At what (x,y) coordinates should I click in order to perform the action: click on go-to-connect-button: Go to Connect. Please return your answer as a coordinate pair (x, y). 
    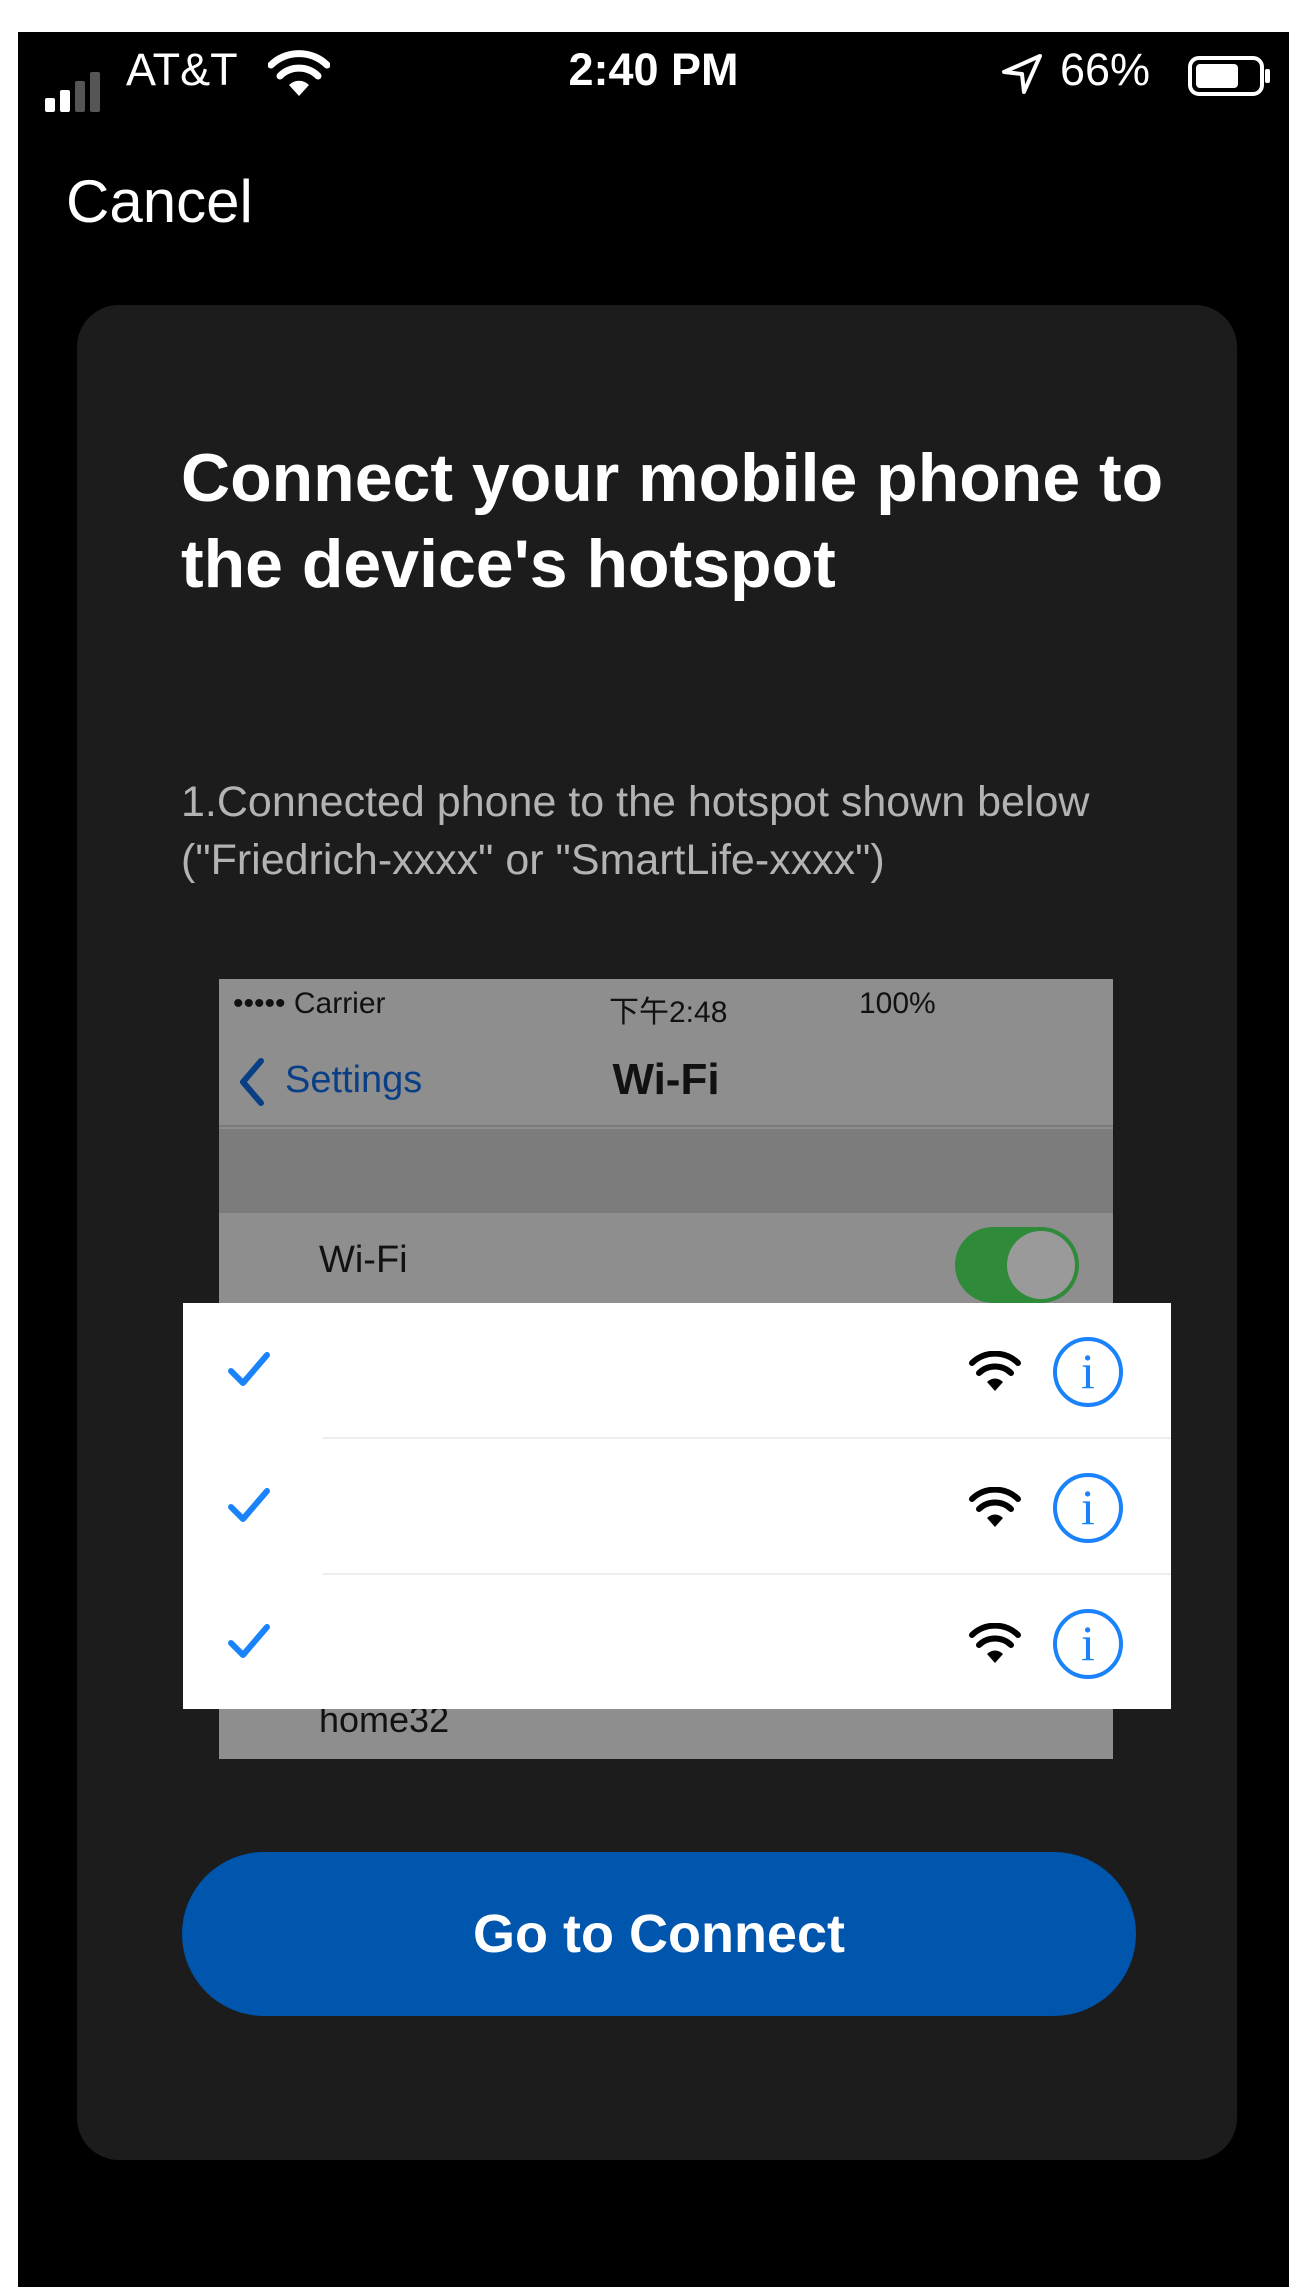
    Looking at the image, I should click on (659, 1934).